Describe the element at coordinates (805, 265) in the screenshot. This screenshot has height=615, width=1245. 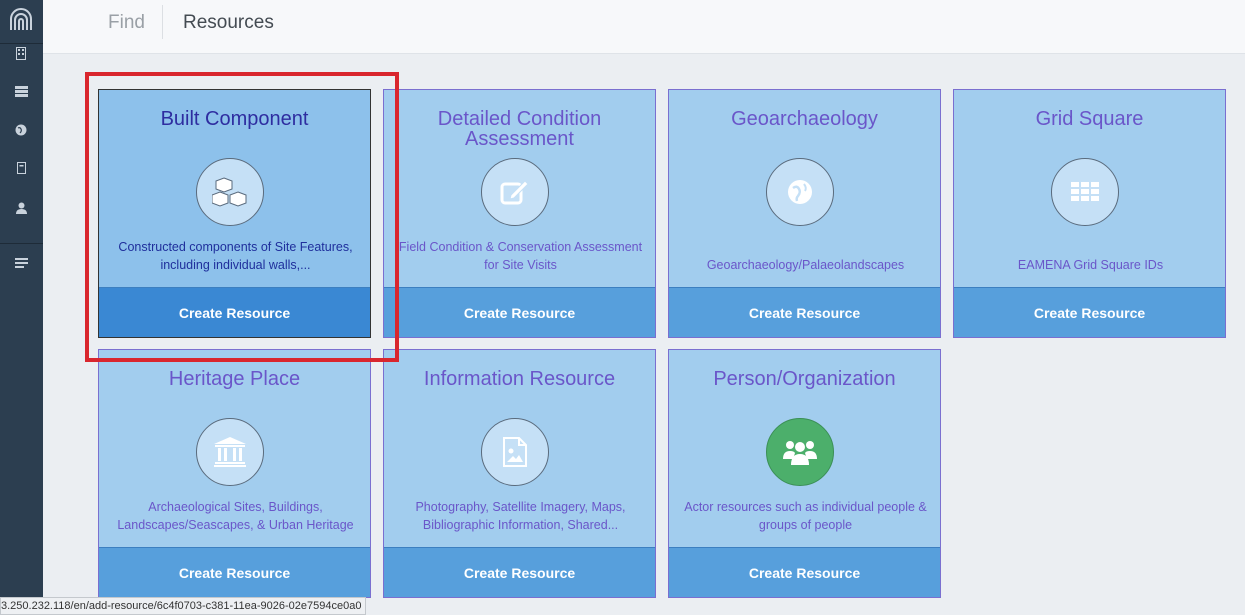
I see `card-description: Geoarchaeology/Palaeolandscapes` at that location.